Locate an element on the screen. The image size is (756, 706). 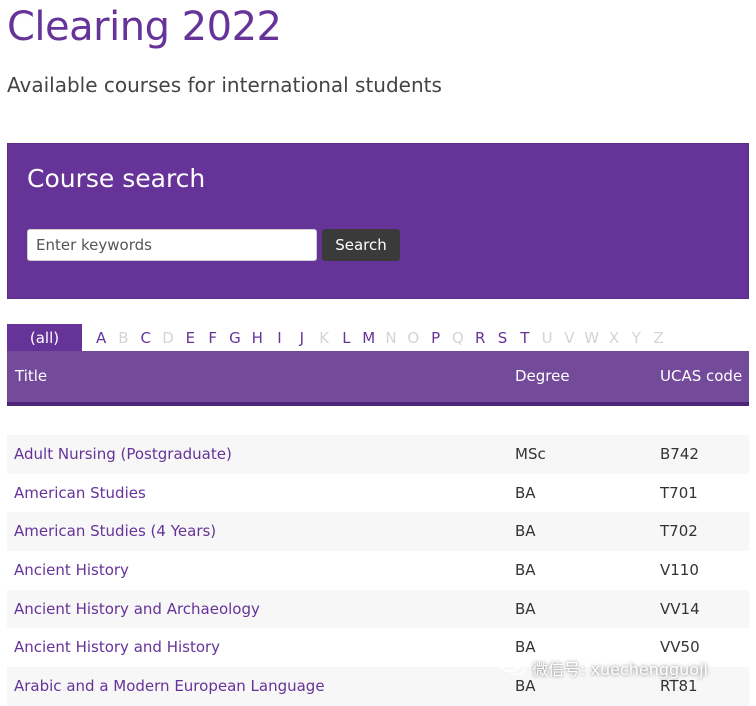
alphabet-letter-c: C is located at coordinates (146, 338).